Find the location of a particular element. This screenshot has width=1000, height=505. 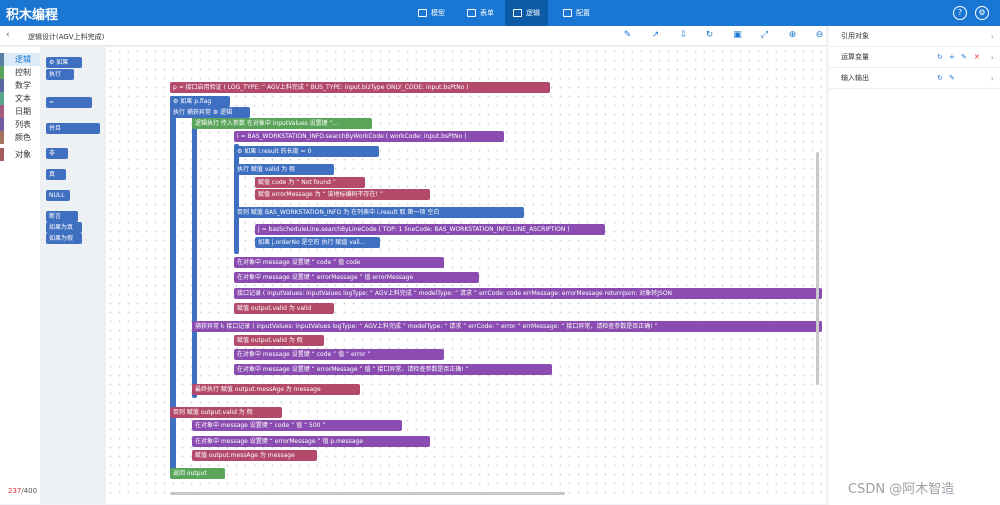

flyout-not-block: 非 is located at coordinates (57, 153).